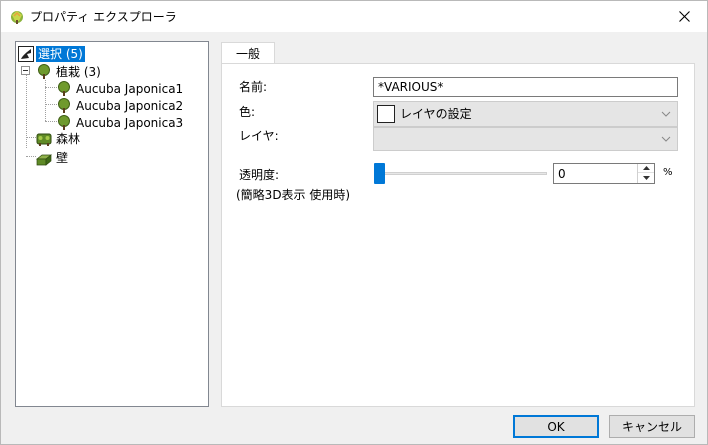 This screenshot has height=445, width=708. What do you see at coordinates (436, 114) in the screenshot?
I see `color-dropdown-value: レイヤの設定` at bounding box center [436, 114].